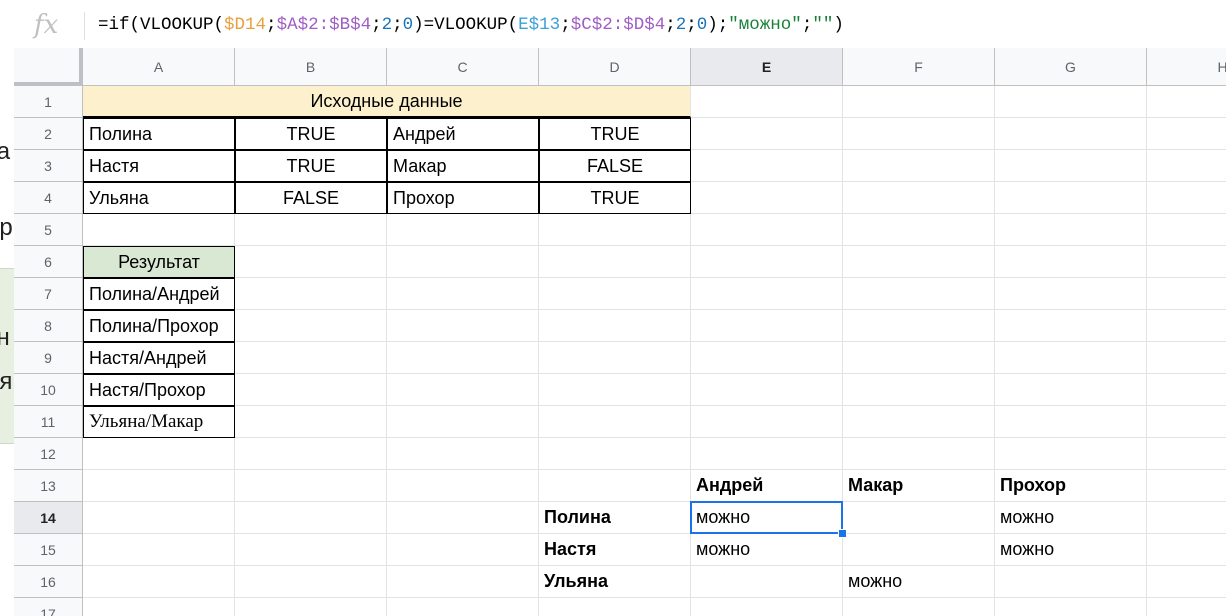  What do you see at coordinates (159, 294) in the screenshot?
I see `cell-a7: Полина/Андрей` at bounding box center [159, 294].